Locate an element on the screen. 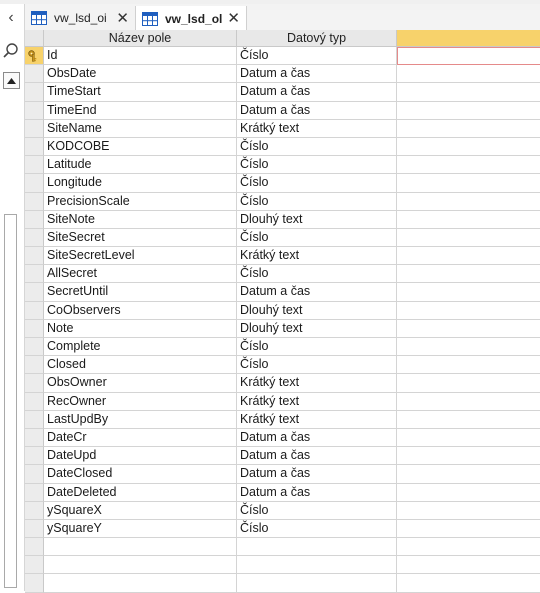 The height and width of the screenshot is (593, 540). table-row: LastUpdBy Krátký text is located at coordinates (282, 419).